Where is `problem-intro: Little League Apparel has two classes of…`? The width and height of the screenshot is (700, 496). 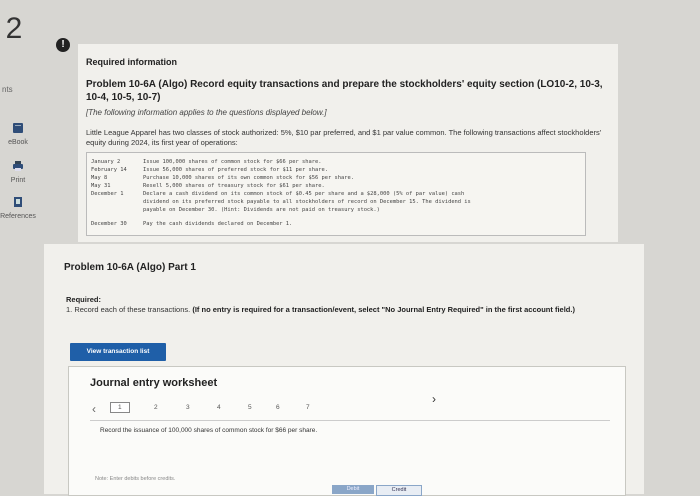
problem-intro: Little League Apparel has two classes of… is located at coordinates (344, 137).